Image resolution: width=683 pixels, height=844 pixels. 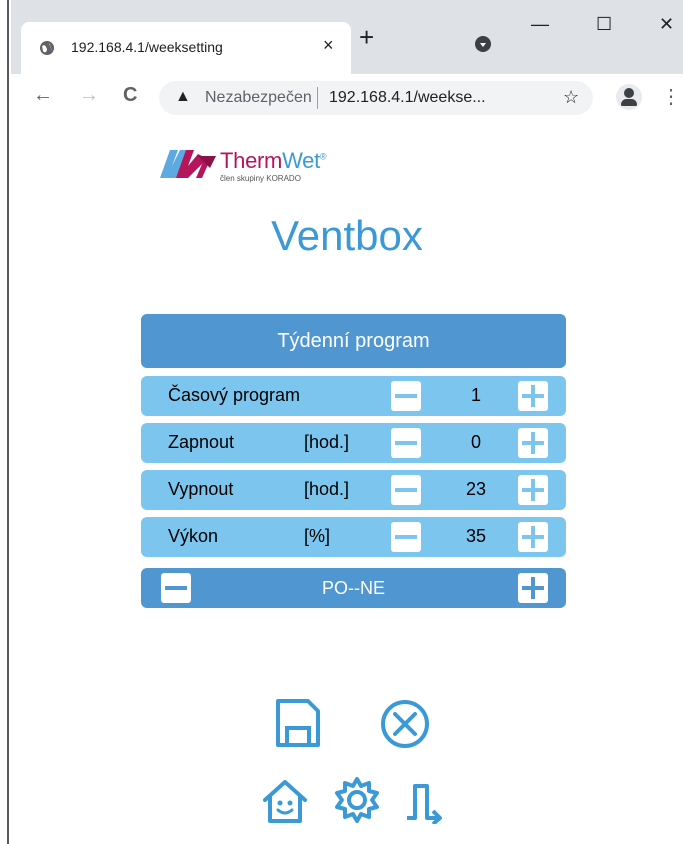 What do you see at coordinates (298, 723) in the screenshot?
I see `save-icon` at bounding box center [298, 723].